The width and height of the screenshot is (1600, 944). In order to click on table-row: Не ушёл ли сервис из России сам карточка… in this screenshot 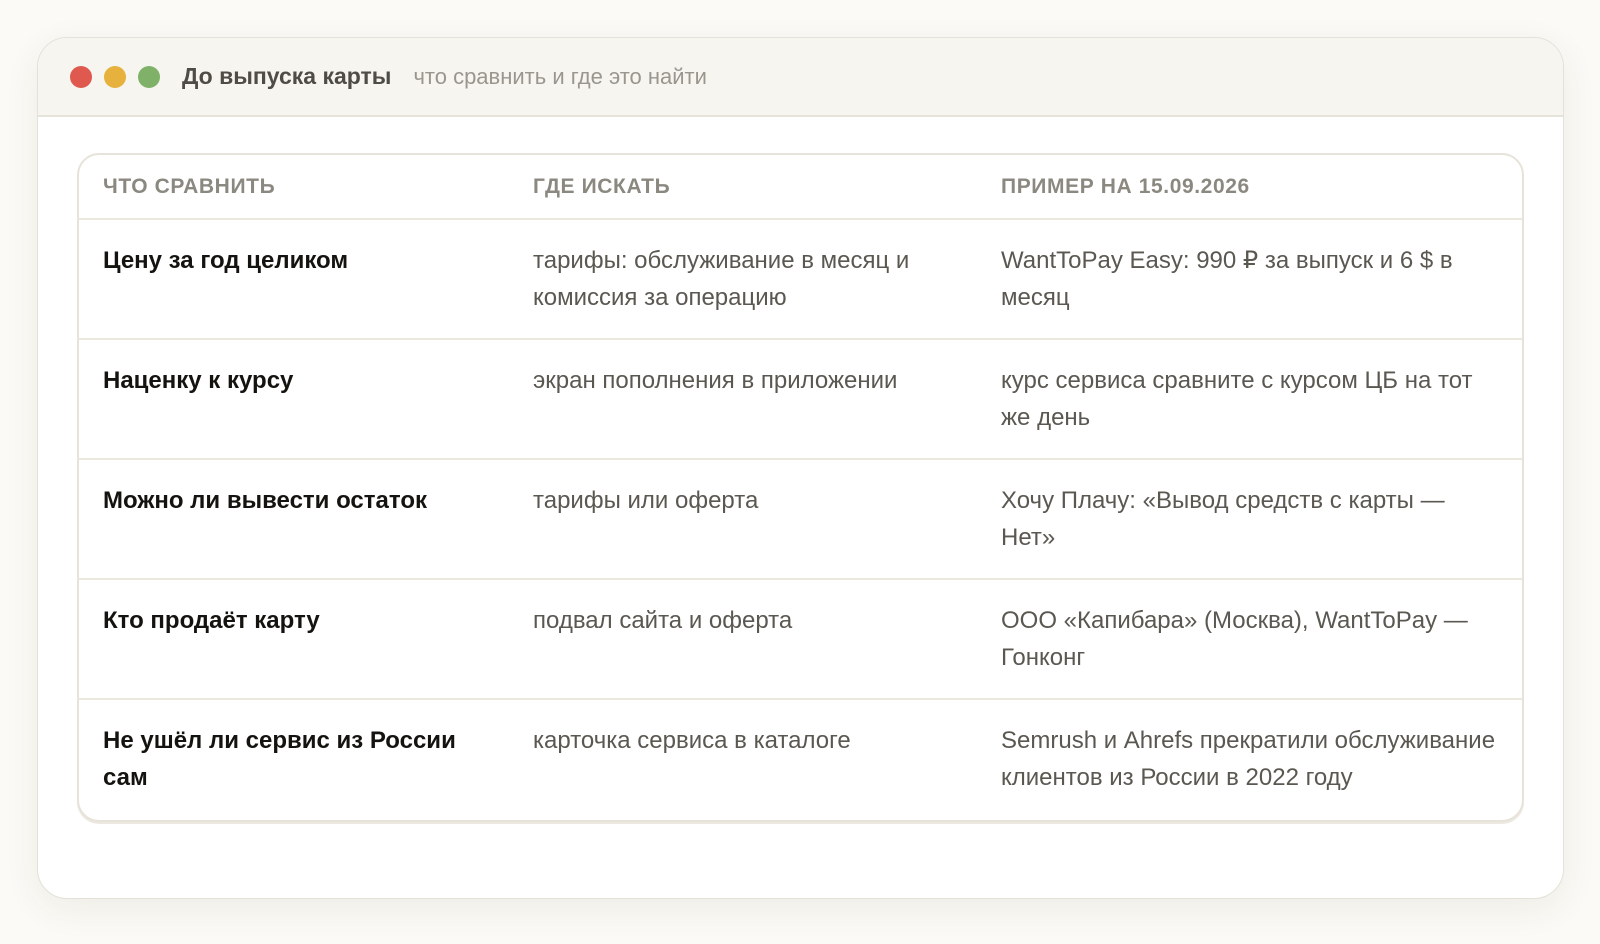, I will do `click(800, 759)`.